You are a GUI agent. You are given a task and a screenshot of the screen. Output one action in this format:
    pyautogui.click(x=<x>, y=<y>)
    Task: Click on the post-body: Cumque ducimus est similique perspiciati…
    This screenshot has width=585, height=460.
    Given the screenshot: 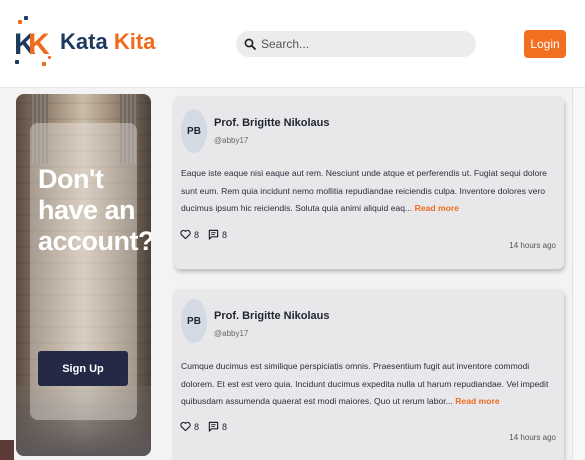 What is the action you would take?
    pyautogui.click(x=368, y=384)
    